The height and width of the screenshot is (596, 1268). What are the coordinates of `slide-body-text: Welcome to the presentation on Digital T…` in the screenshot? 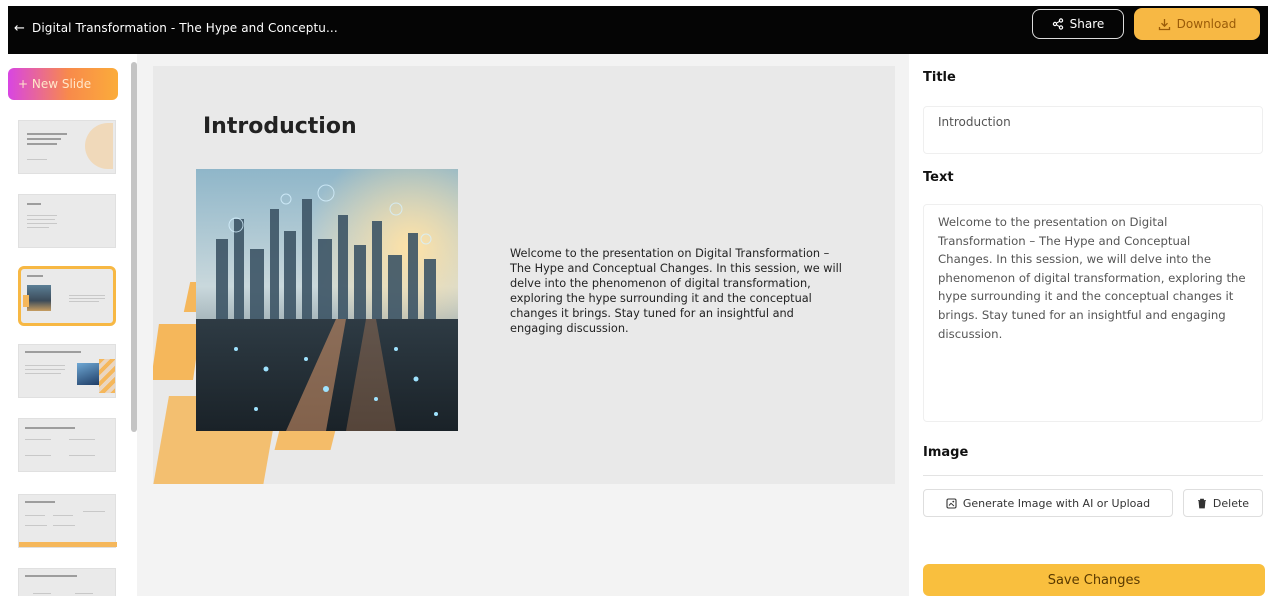 It's located at (676, 291).